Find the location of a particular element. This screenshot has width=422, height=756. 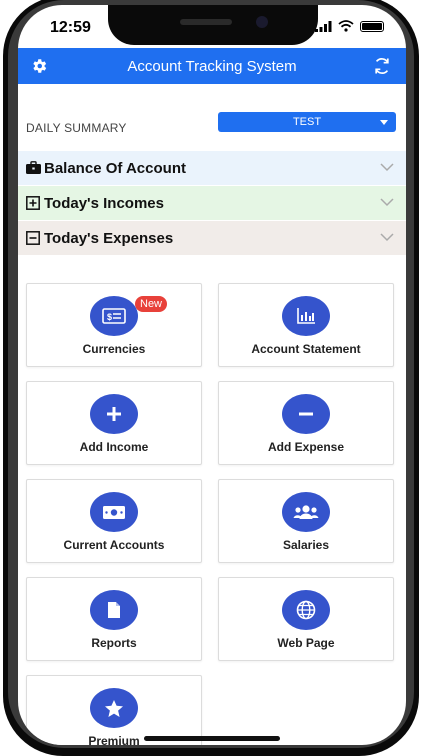

menu-card-add-income: Add Income is located at coordinates (114, 423).